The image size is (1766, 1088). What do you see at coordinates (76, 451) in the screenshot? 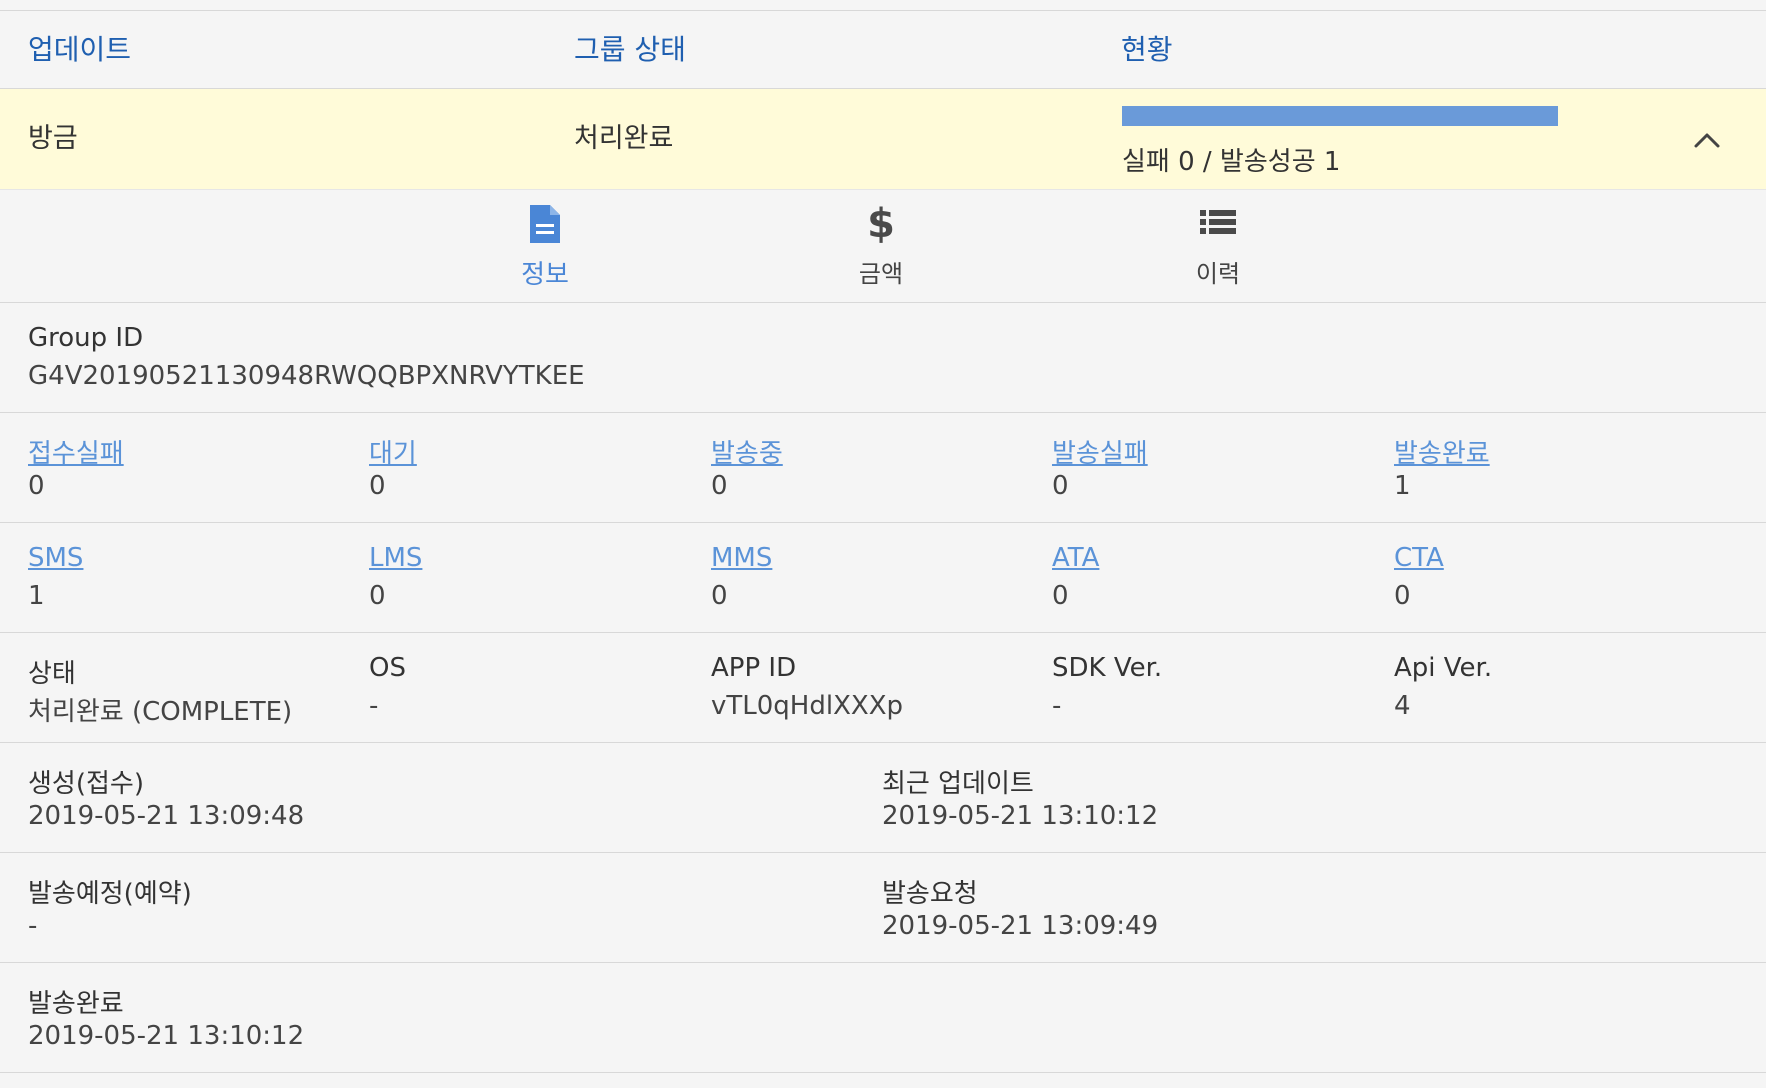
I see `count-receive-fail-link: 접수실패` at bounding box center [76, 451].